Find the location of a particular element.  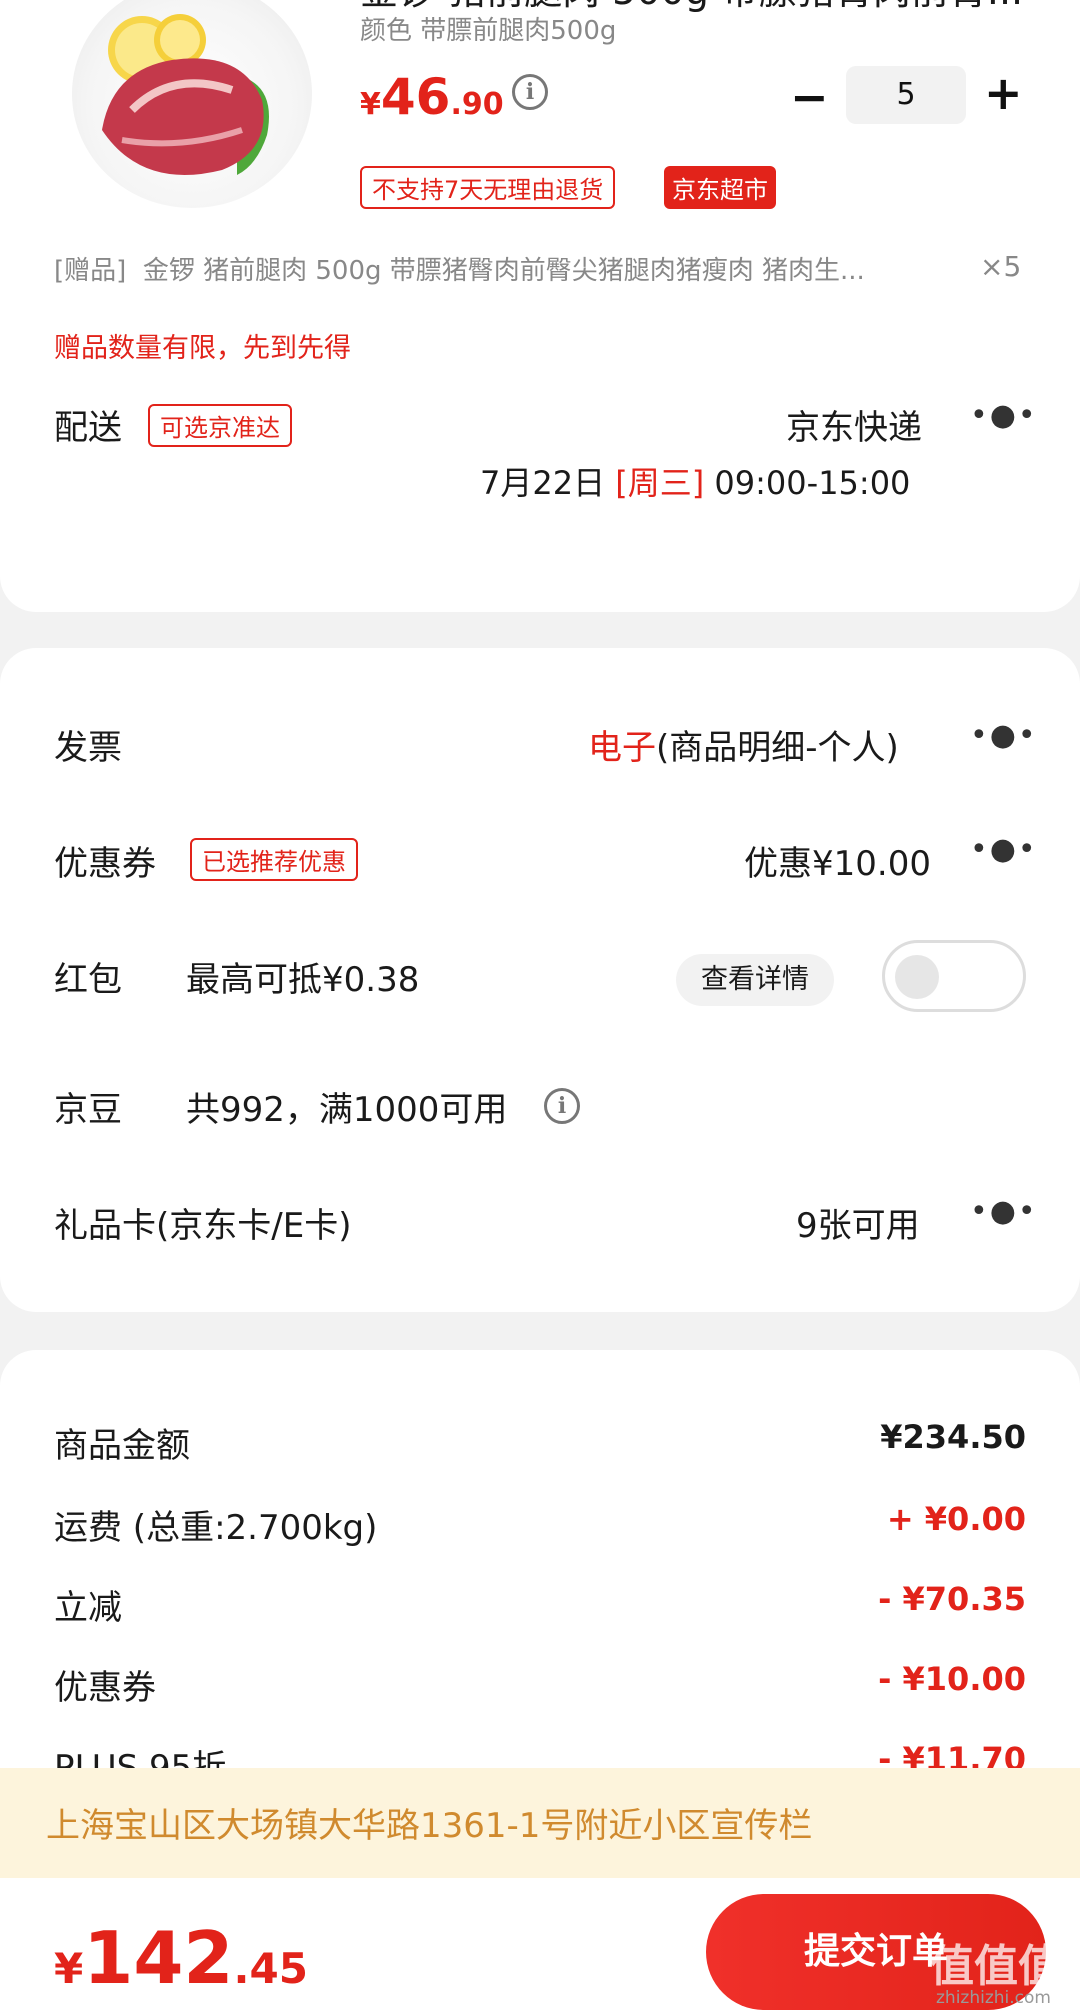

bottom-bar: ¥142.45 提交订单 值值值 zhizhizhi.com is located at coordinates (540, 1946).